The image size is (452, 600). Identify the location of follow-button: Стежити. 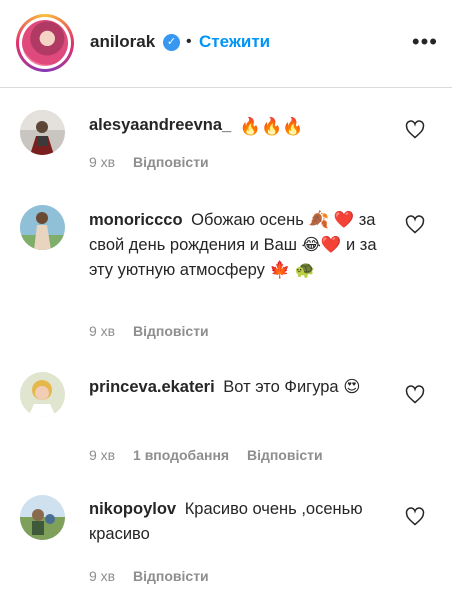
(234, 42).